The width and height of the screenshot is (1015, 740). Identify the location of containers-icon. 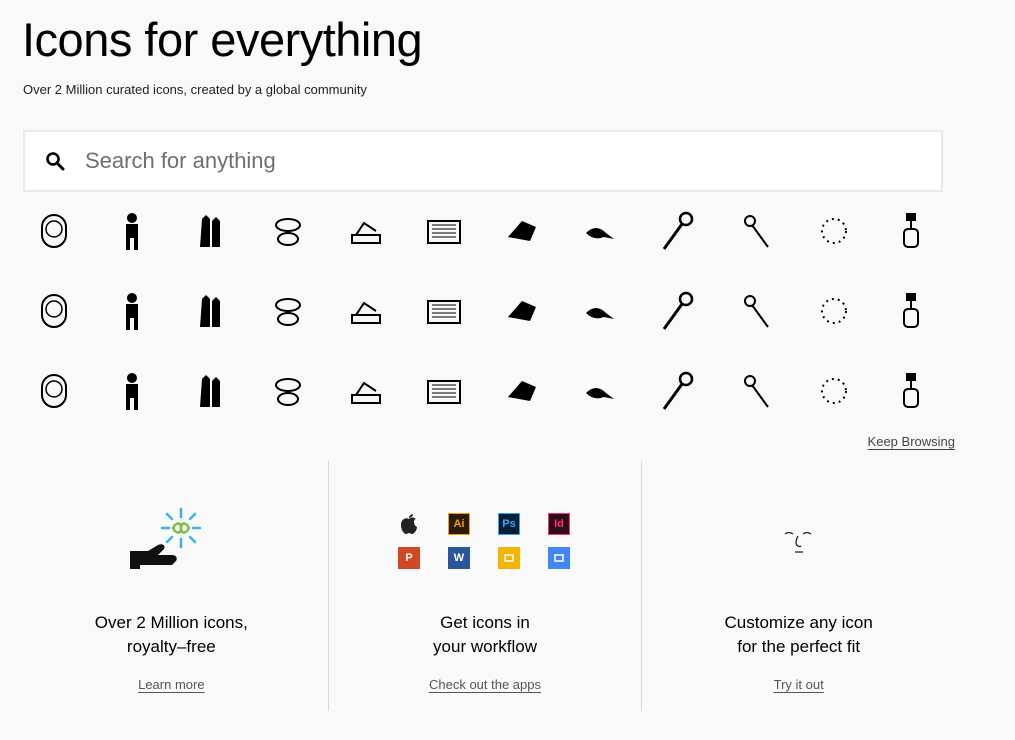
(444, 312).